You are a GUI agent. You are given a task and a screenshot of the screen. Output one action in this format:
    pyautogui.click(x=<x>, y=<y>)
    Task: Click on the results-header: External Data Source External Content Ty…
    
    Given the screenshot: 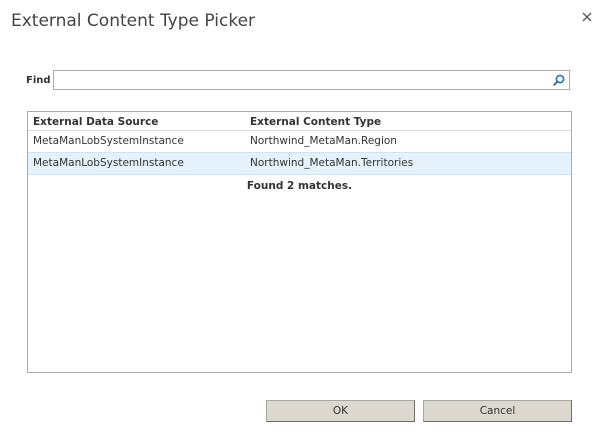 What is the action you would take?
    pyautogui.click(x=299, y=121)
    